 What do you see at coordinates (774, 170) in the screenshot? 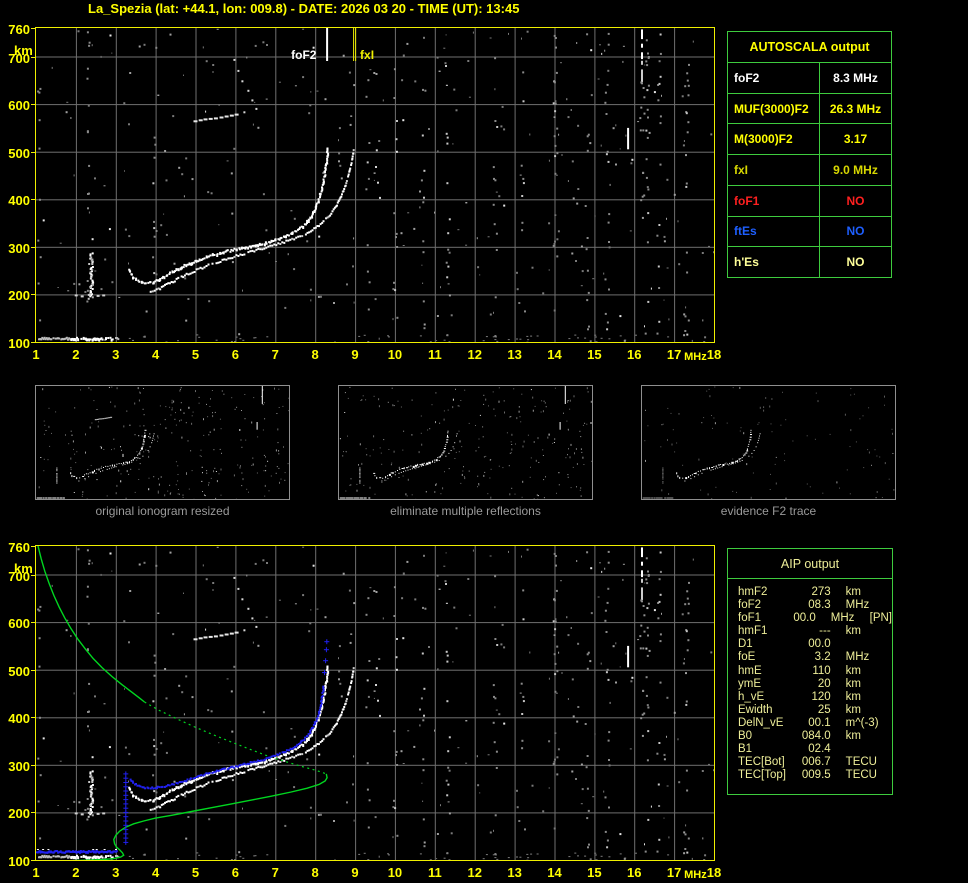
I see `param-label: fxI` at bounding box center [774, 170].